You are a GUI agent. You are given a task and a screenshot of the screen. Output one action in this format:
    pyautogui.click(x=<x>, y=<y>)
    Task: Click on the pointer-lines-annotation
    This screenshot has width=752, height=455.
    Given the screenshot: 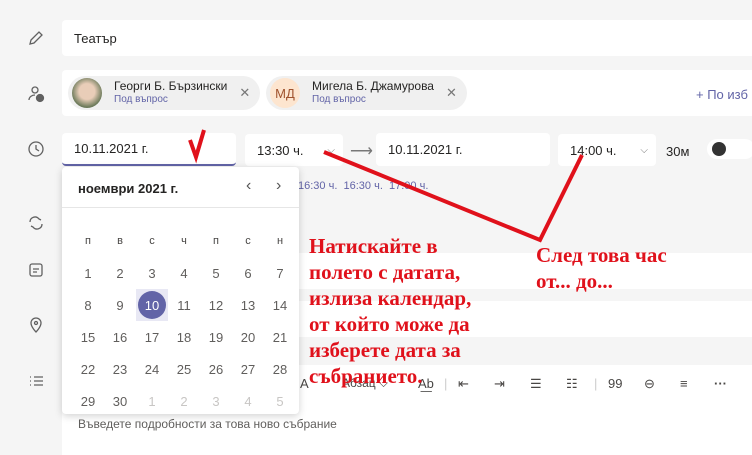 What is the action you would take?
    pyautogui.click(x=453, y=196)
    